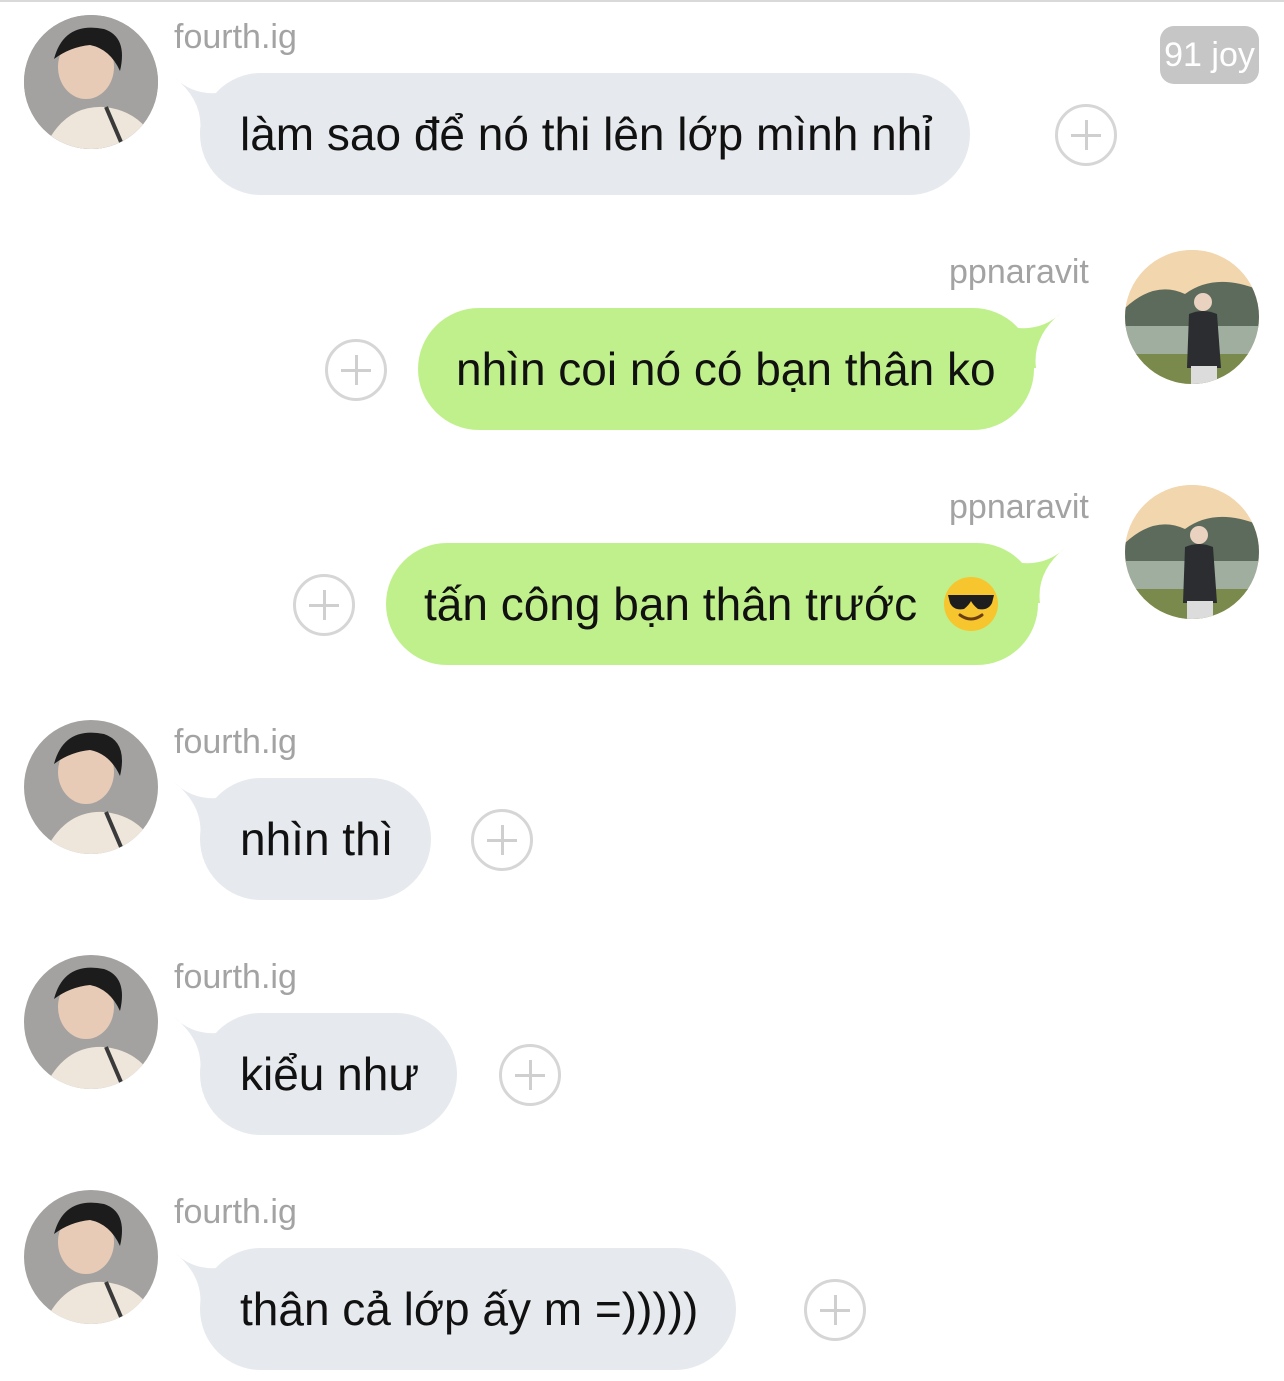  I want to click on message-bubble: tấn công bạn thân trước, so click(726, 604).